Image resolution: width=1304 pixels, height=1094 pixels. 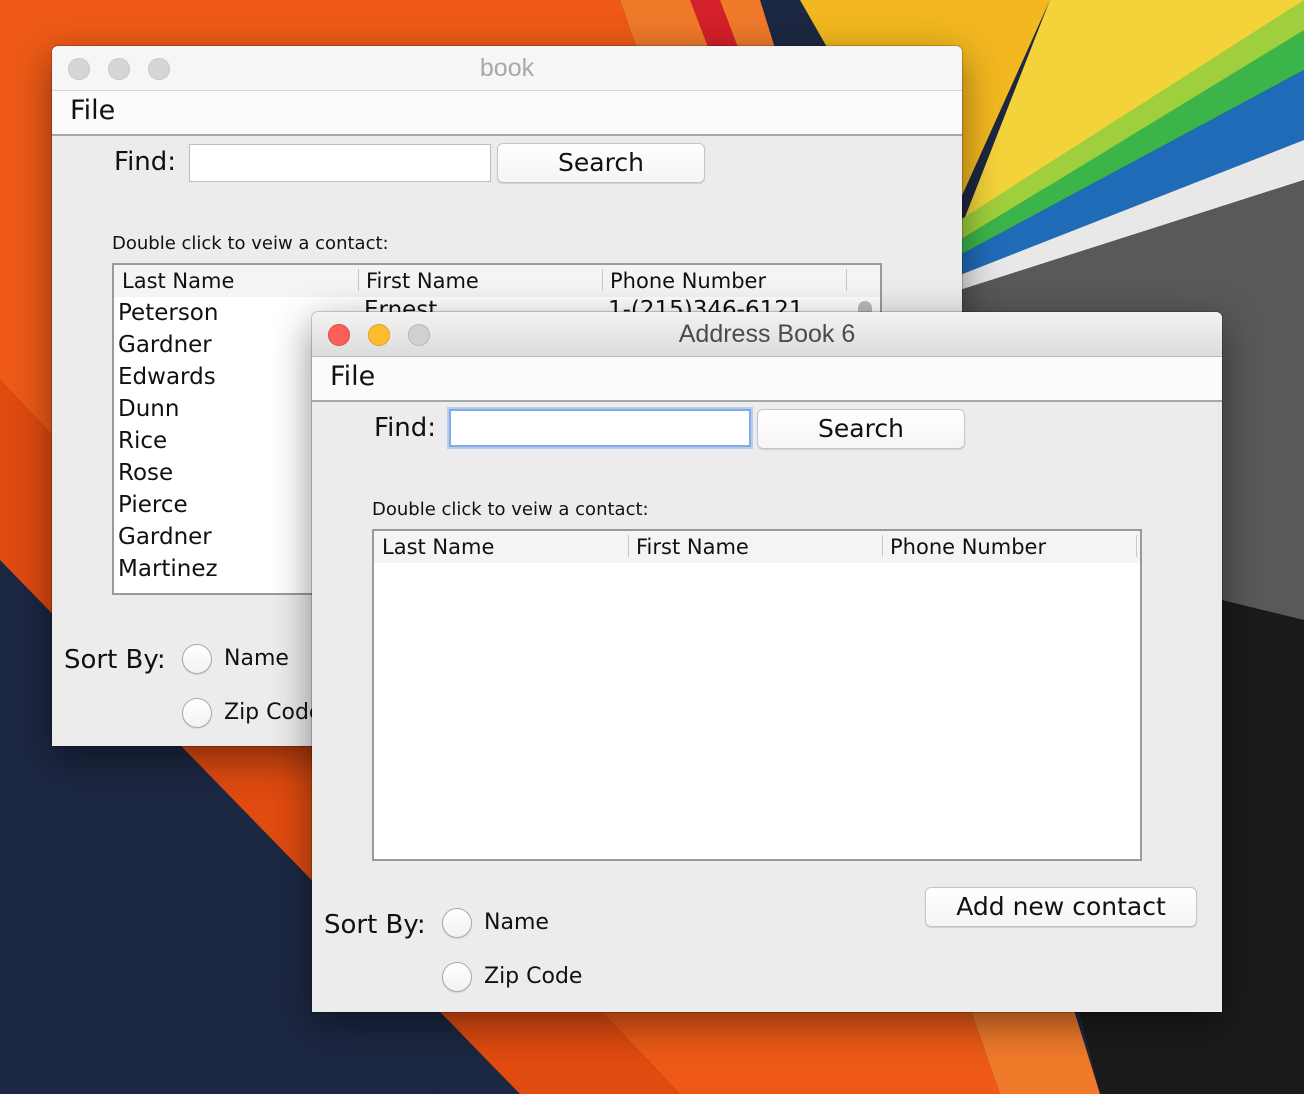 I want to click on table-row: Martinez, so click(x=168, y=569).